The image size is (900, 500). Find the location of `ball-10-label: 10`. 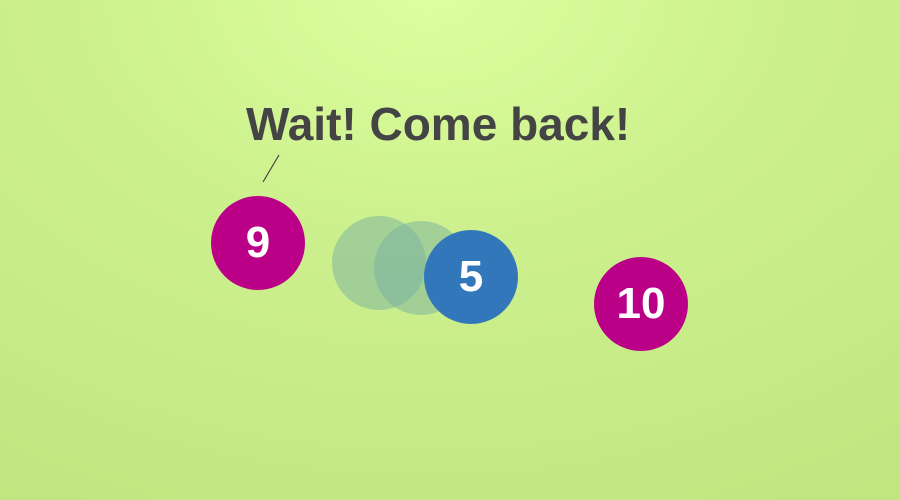

ball-10-label: 10 is located at coordinates (641, 303).